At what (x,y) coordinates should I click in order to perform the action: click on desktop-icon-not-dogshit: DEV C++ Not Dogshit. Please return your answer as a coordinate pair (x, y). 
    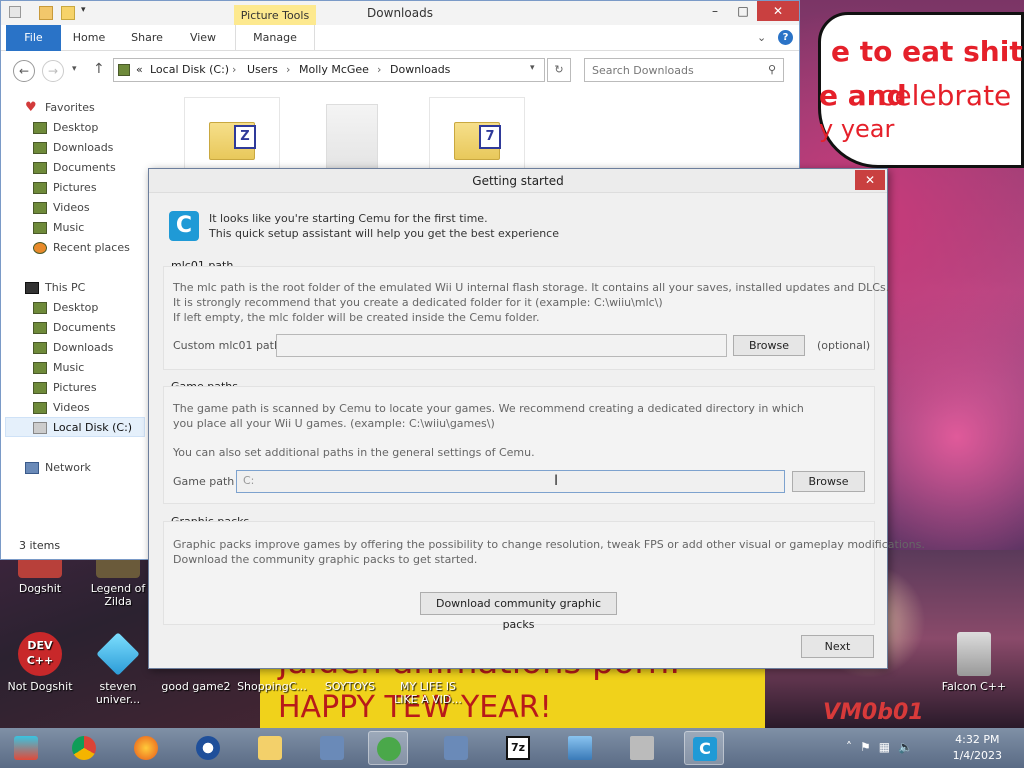
    Looking at the image, I should click on (40, 662).